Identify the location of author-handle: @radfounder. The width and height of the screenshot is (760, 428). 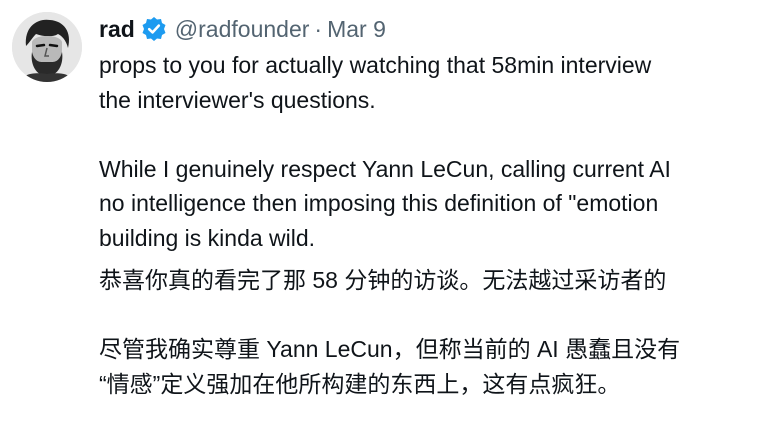
(242, 29).